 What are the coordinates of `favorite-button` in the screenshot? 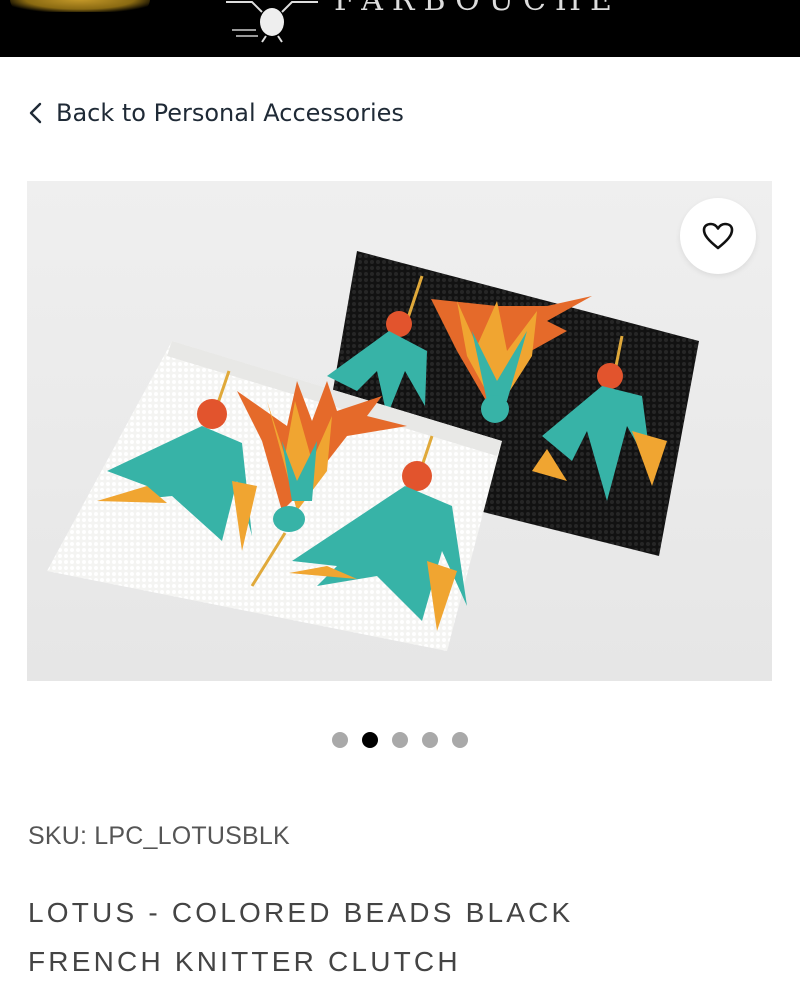 It's located at (718, 236).